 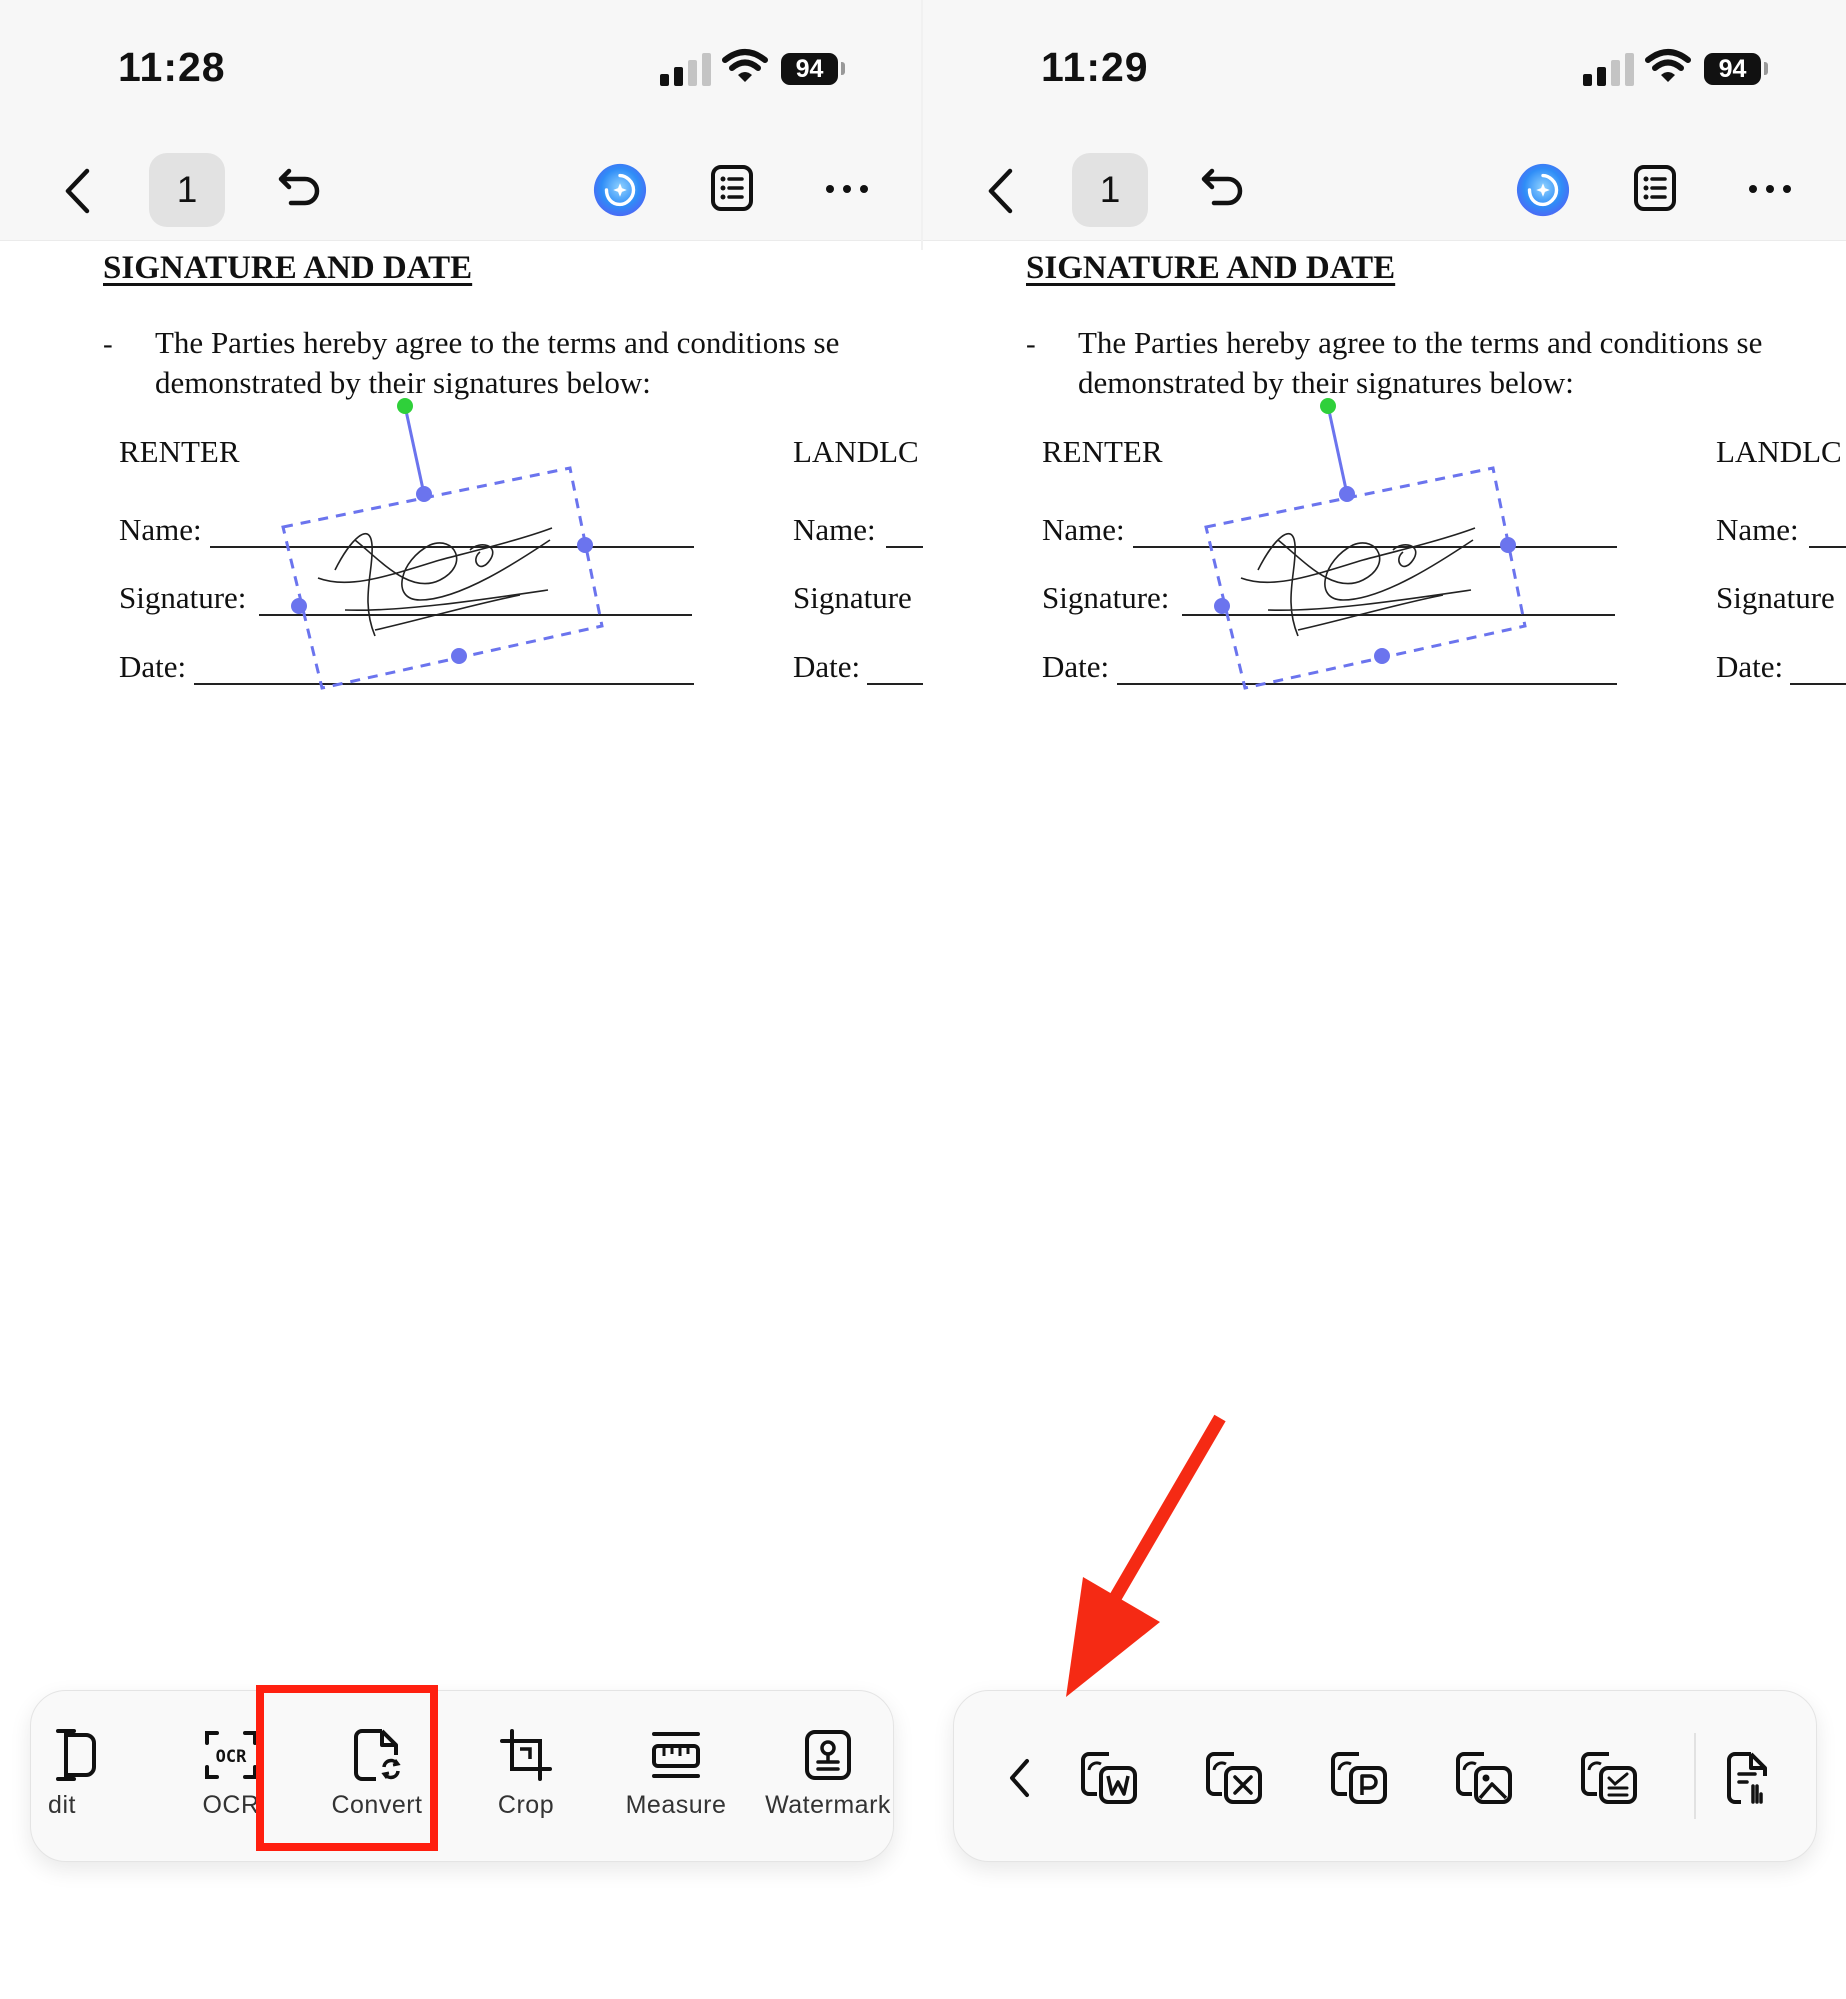 I want to click on toolbar-separator, so click(x=1695, y=1776).